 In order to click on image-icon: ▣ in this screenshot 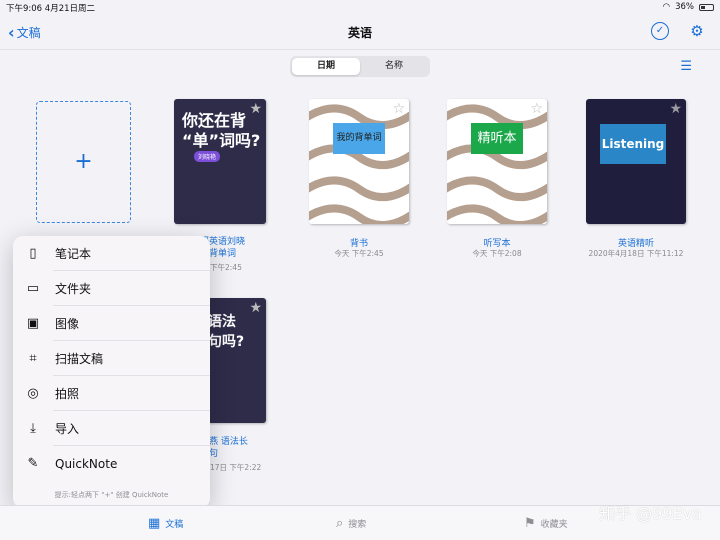, I will do `click(33, 323)`.